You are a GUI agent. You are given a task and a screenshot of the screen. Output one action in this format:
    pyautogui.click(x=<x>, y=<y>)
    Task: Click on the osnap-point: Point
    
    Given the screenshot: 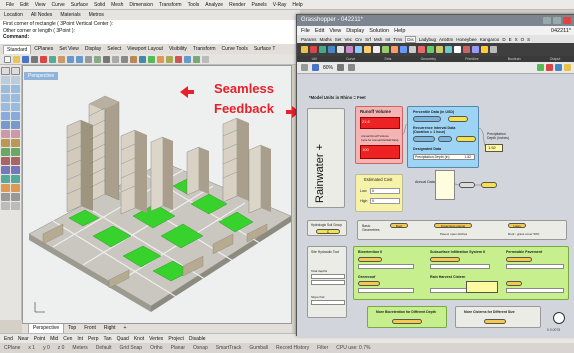 What is the action you would take?
    pyautogui.click(x=39, y=339)
    